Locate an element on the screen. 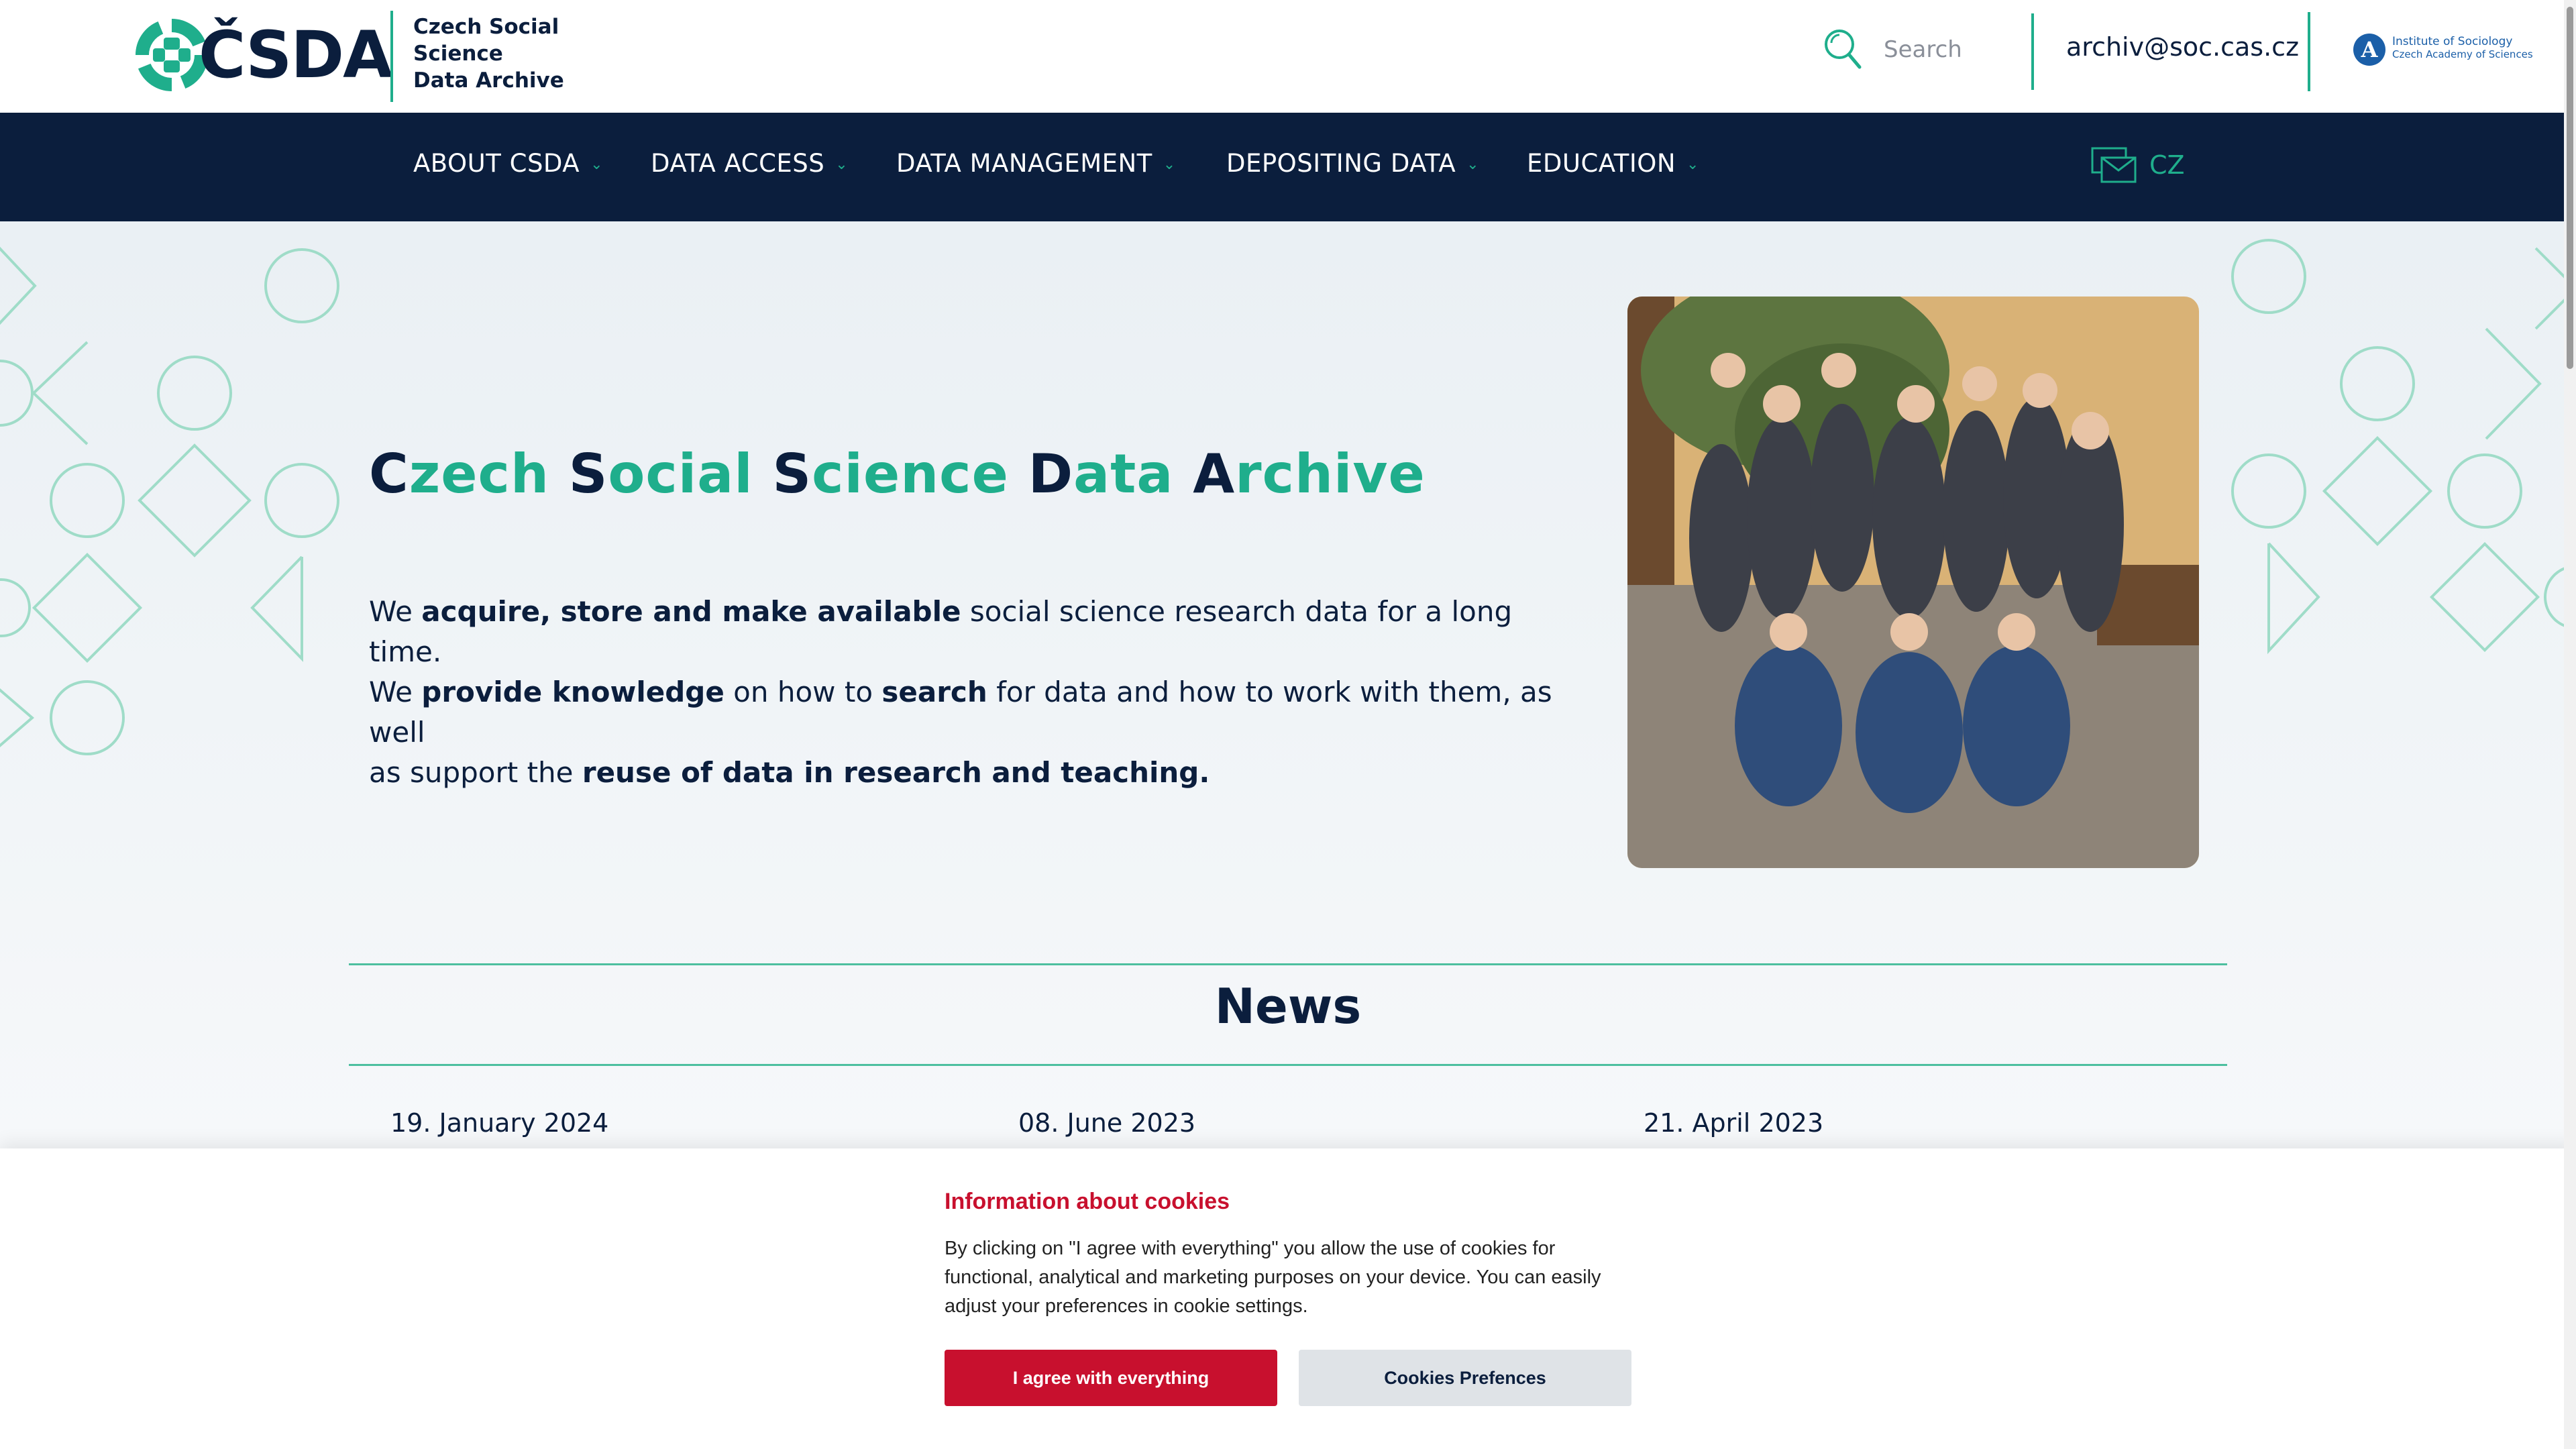 Image resolution: width=2576 pixels, height=1449 pixels. hero-title-rest: rchive is located at coordinates (1330, 474).